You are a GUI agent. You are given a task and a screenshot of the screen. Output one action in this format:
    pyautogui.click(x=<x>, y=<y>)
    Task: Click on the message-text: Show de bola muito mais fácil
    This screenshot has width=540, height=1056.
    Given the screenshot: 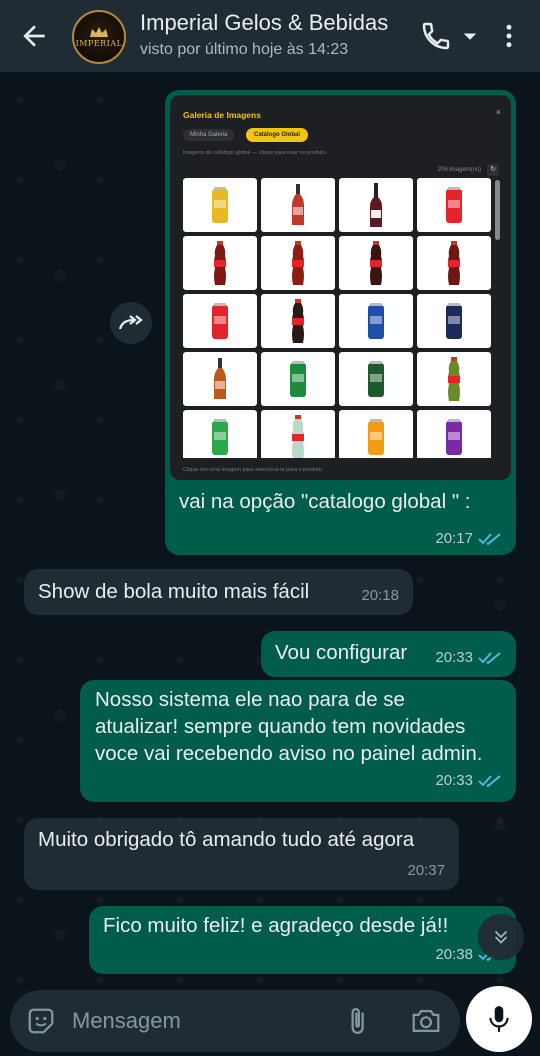 What is the action you would take?
    pyautogui.click(x=174, y=591)
    